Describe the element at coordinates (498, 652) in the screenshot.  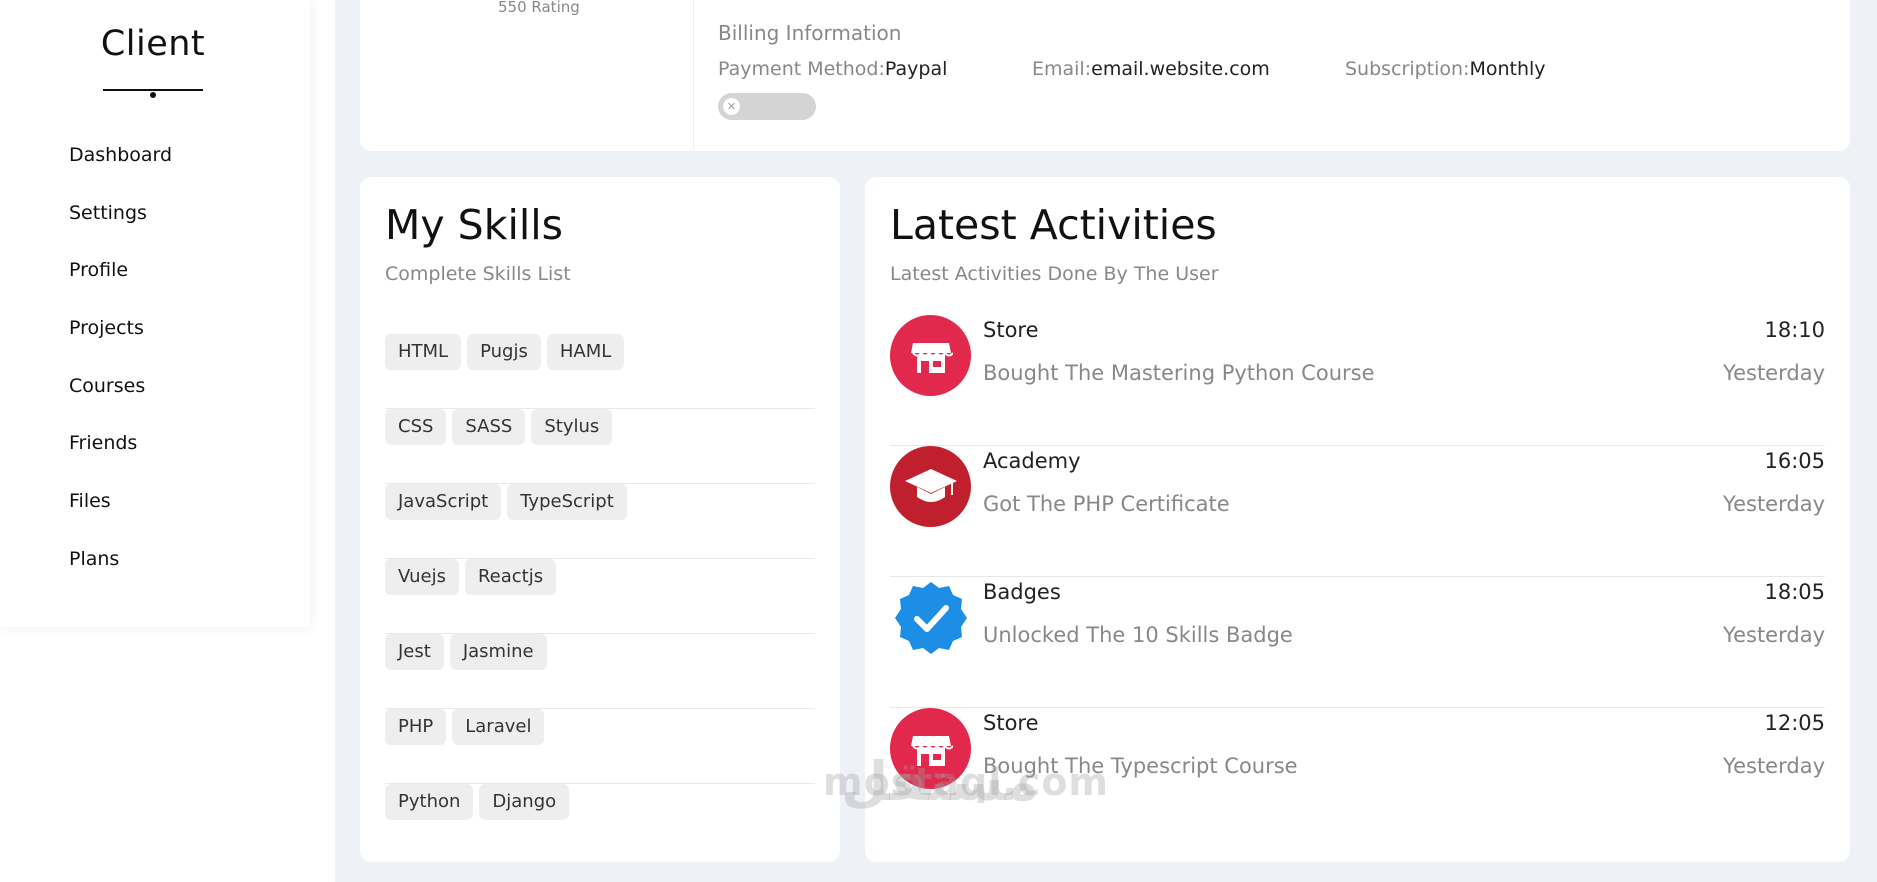
I see `skill-tag: Jasmine` at that location.